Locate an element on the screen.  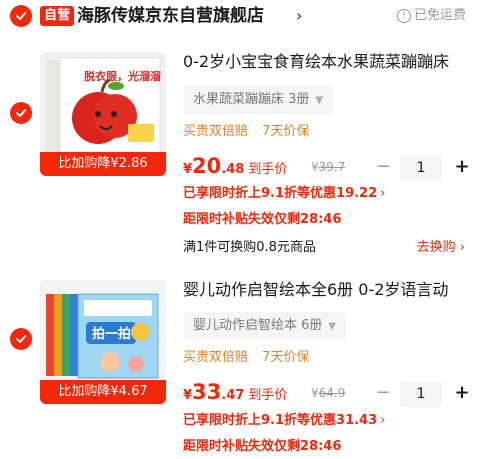
price-drop-label: 比加购降¥4.67 is located at coordinates (103, 392).